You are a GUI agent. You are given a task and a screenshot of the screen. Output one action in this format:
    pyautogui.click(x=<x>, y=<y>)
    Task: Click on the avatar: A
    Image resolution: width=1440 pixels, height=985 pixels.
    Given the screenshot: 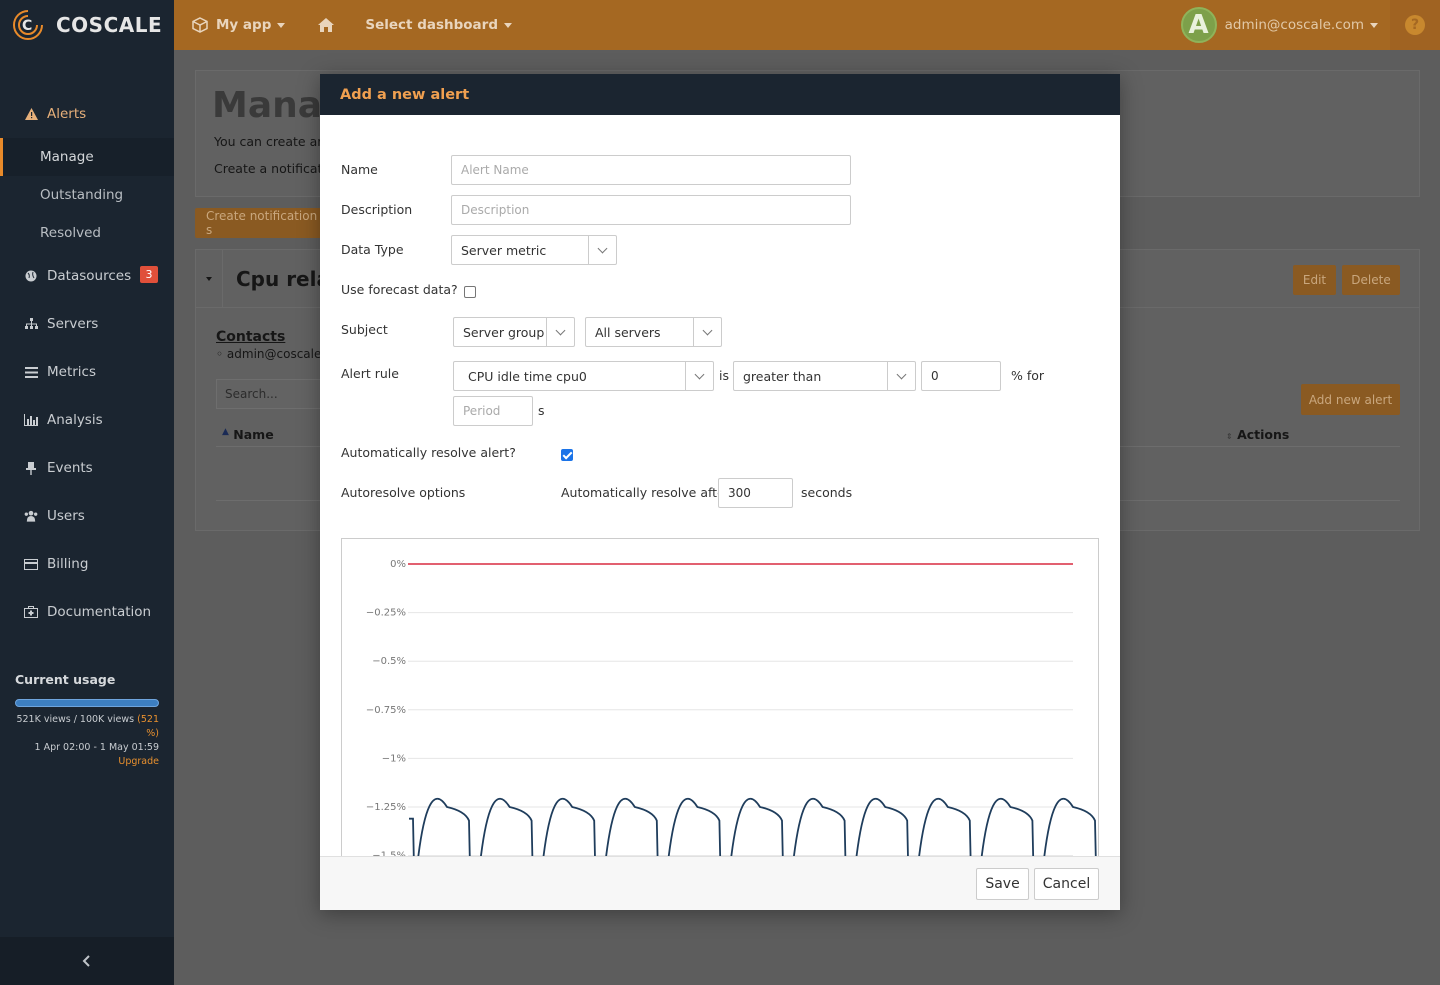 What is the action you would take?
    pyautogui.click(x=1198, y=25)
    